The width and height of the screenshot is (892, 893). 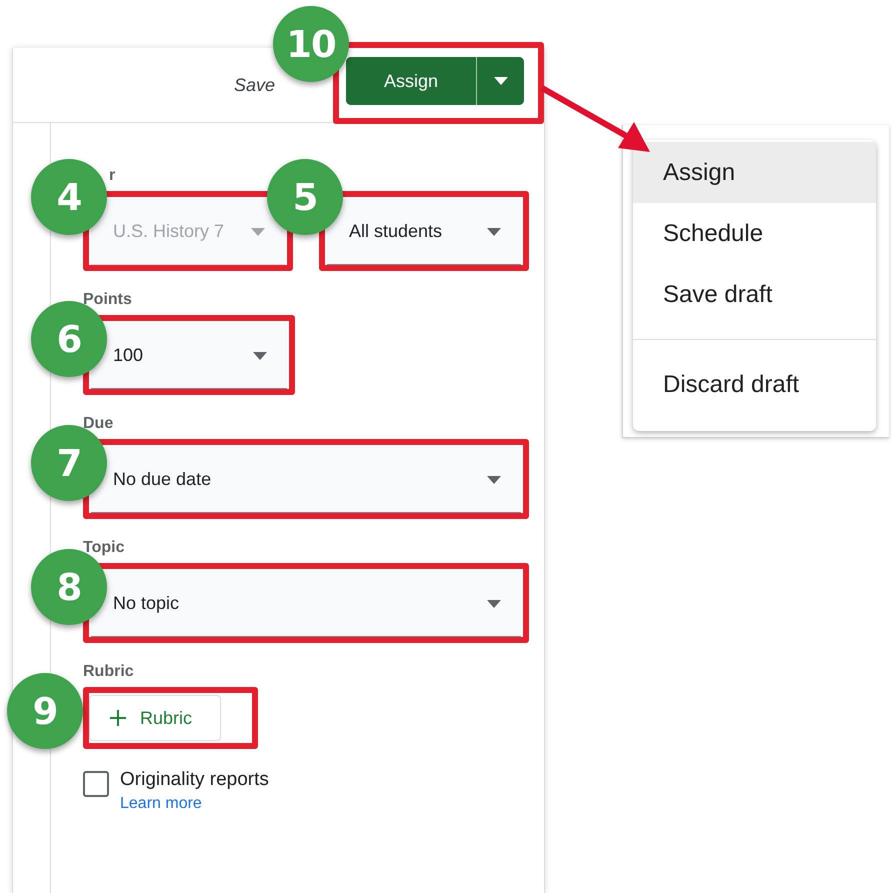 What do you see at coordinates (254, 85) in the screenshot?
I see `save-status: Save` at bounding box center [254, 85].